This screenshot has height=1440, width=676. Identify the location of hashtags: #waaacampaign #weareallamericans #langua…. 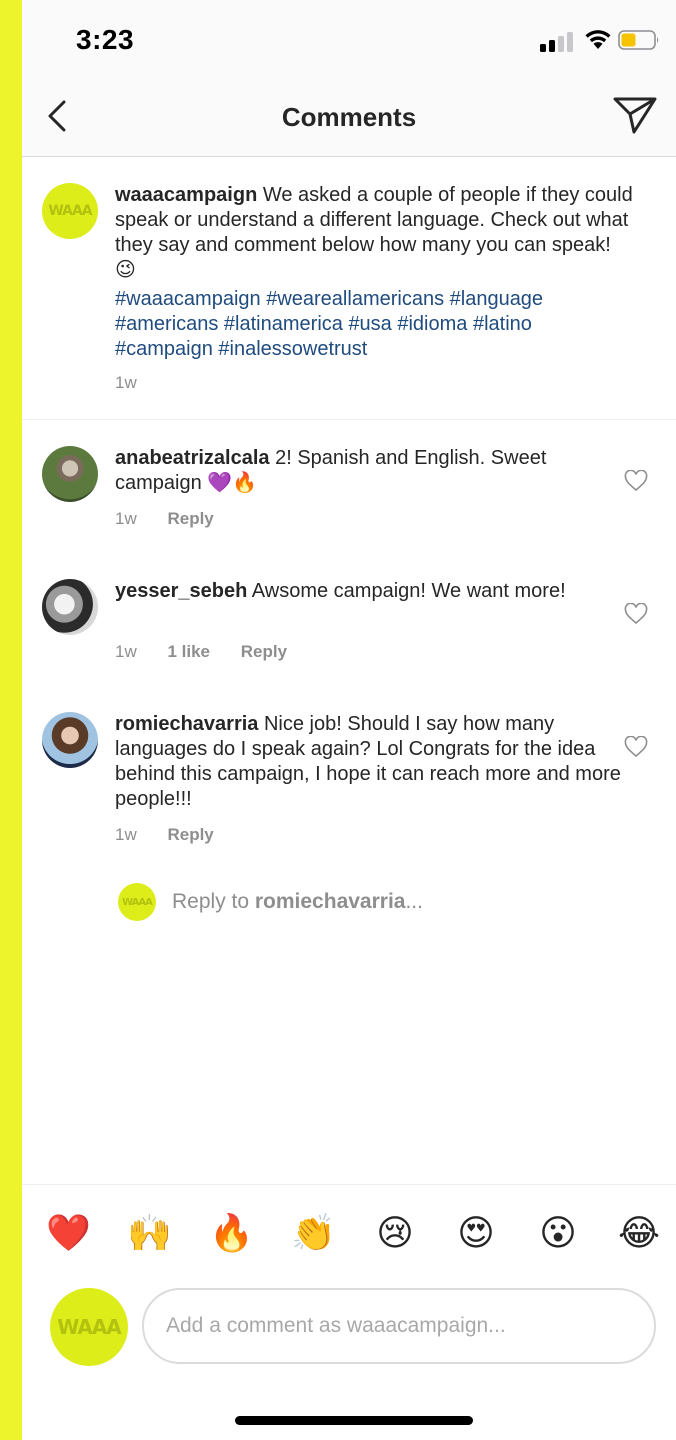
(375, 324).